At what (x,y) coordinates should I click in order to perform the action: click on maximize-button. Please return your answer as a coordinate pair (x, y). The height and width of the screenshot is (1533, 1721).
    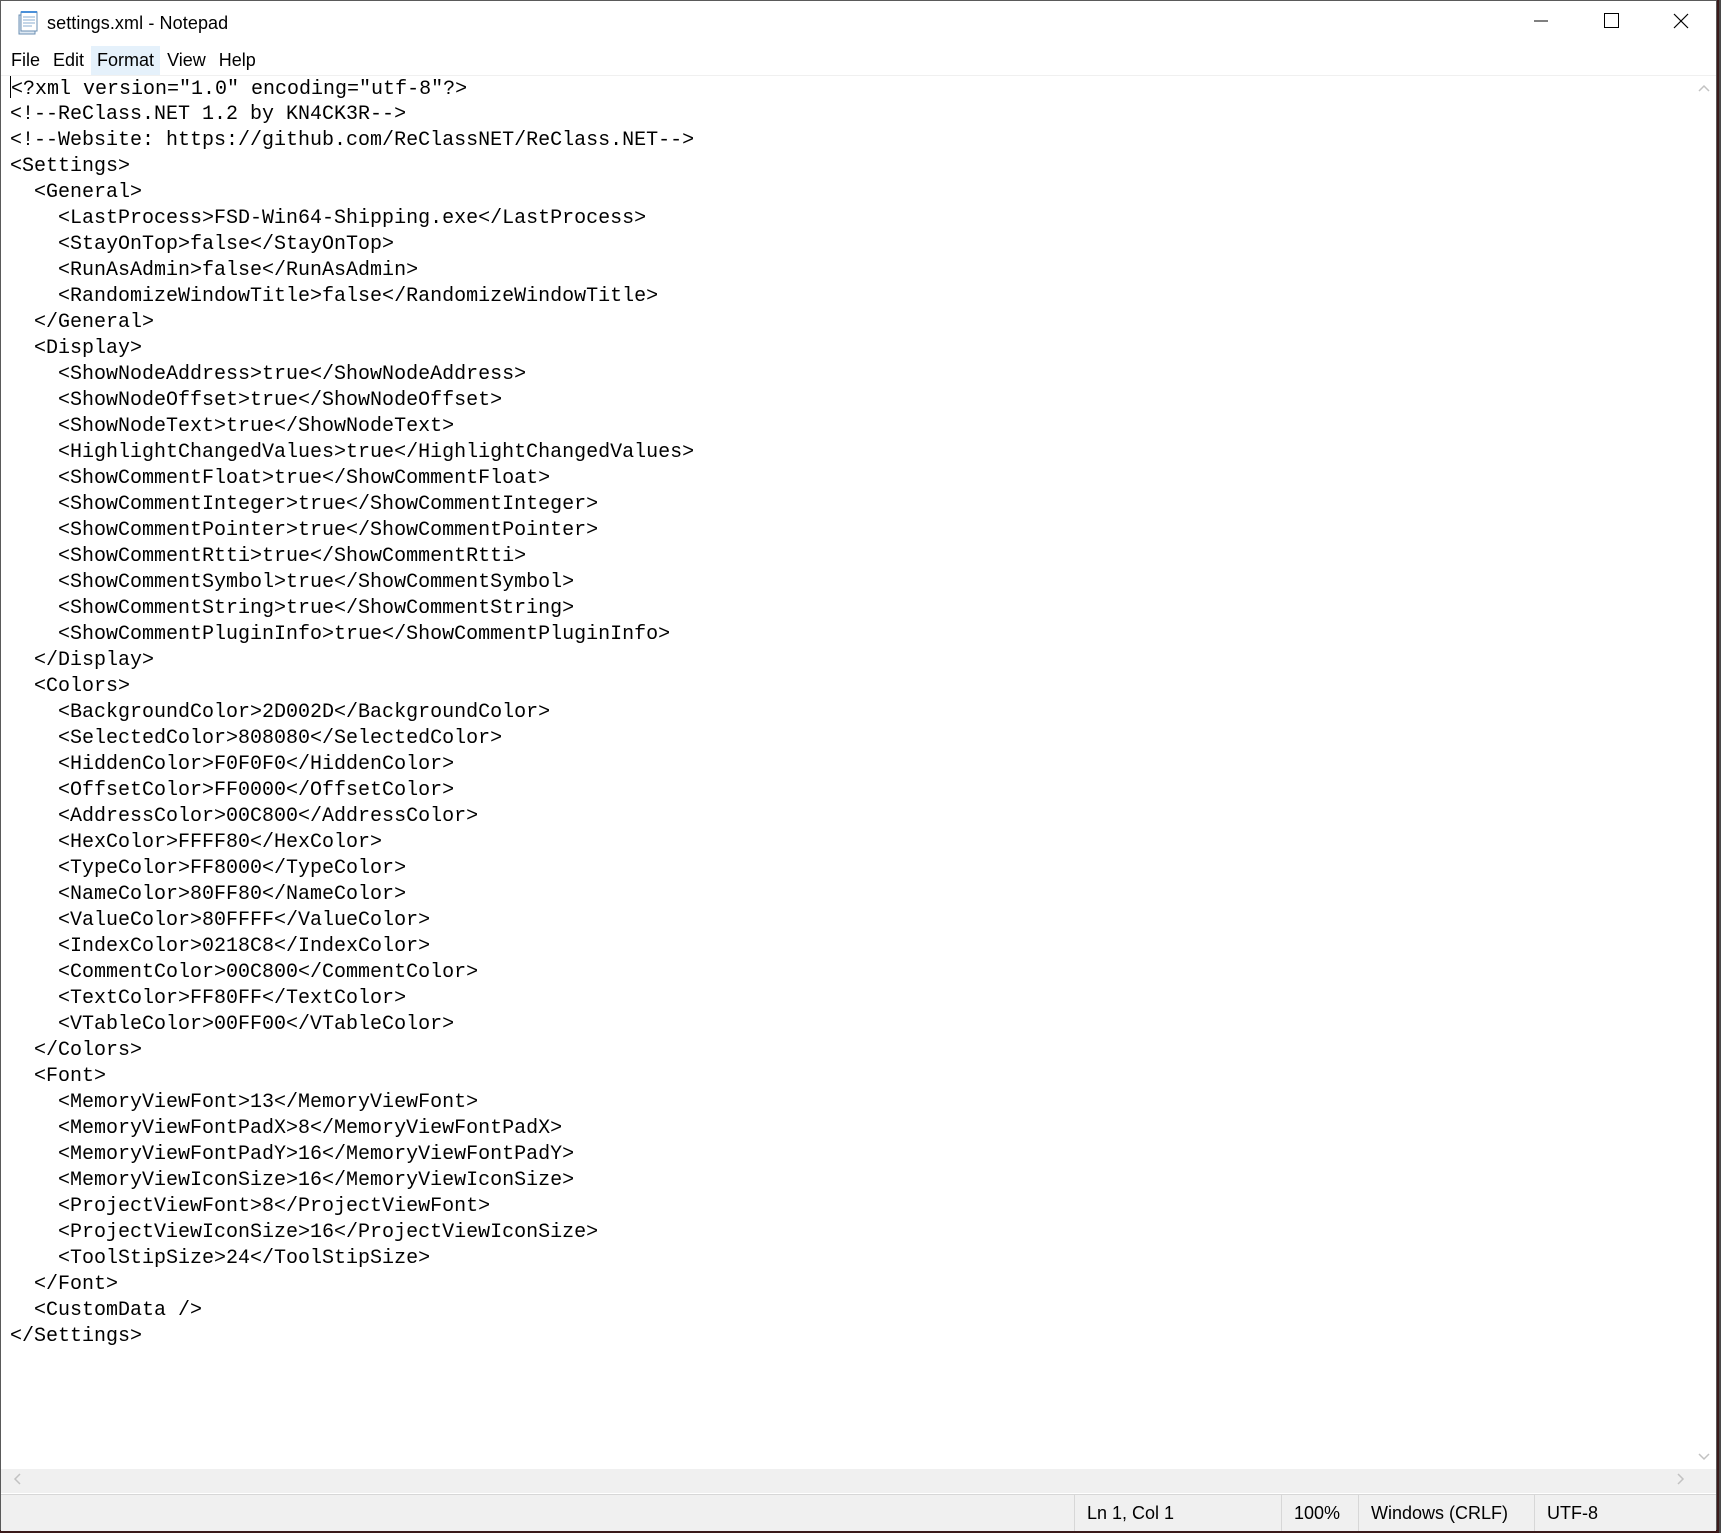
    Looking at the image, I should click on (1611, 23).